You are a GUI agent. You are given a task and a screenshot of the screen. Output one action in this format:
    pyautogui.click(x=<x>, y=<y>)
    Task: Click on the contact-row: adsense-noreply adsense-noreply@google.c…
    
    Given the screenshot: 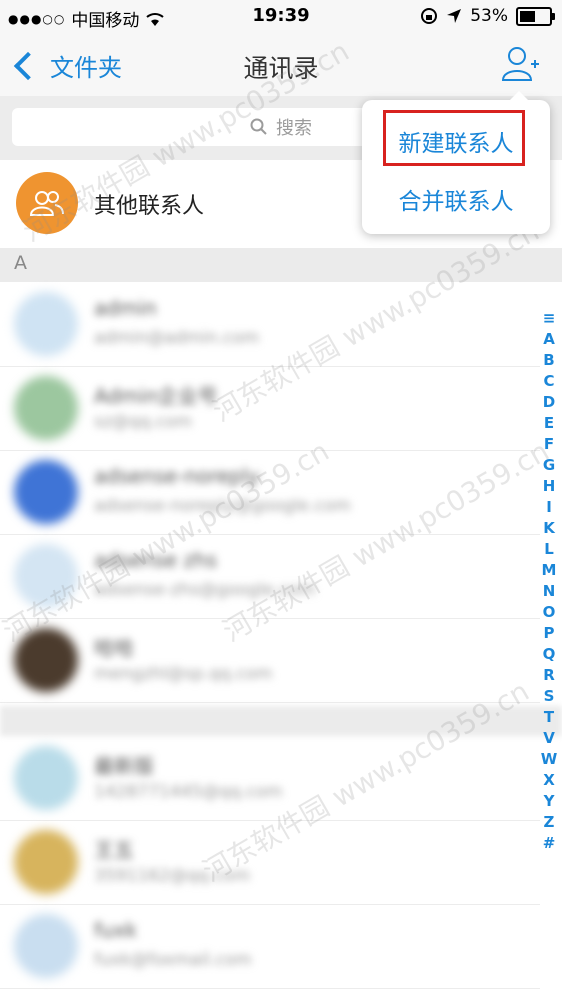 What is the action you would take?
    pyautogui.click(x=270, y=492)
    